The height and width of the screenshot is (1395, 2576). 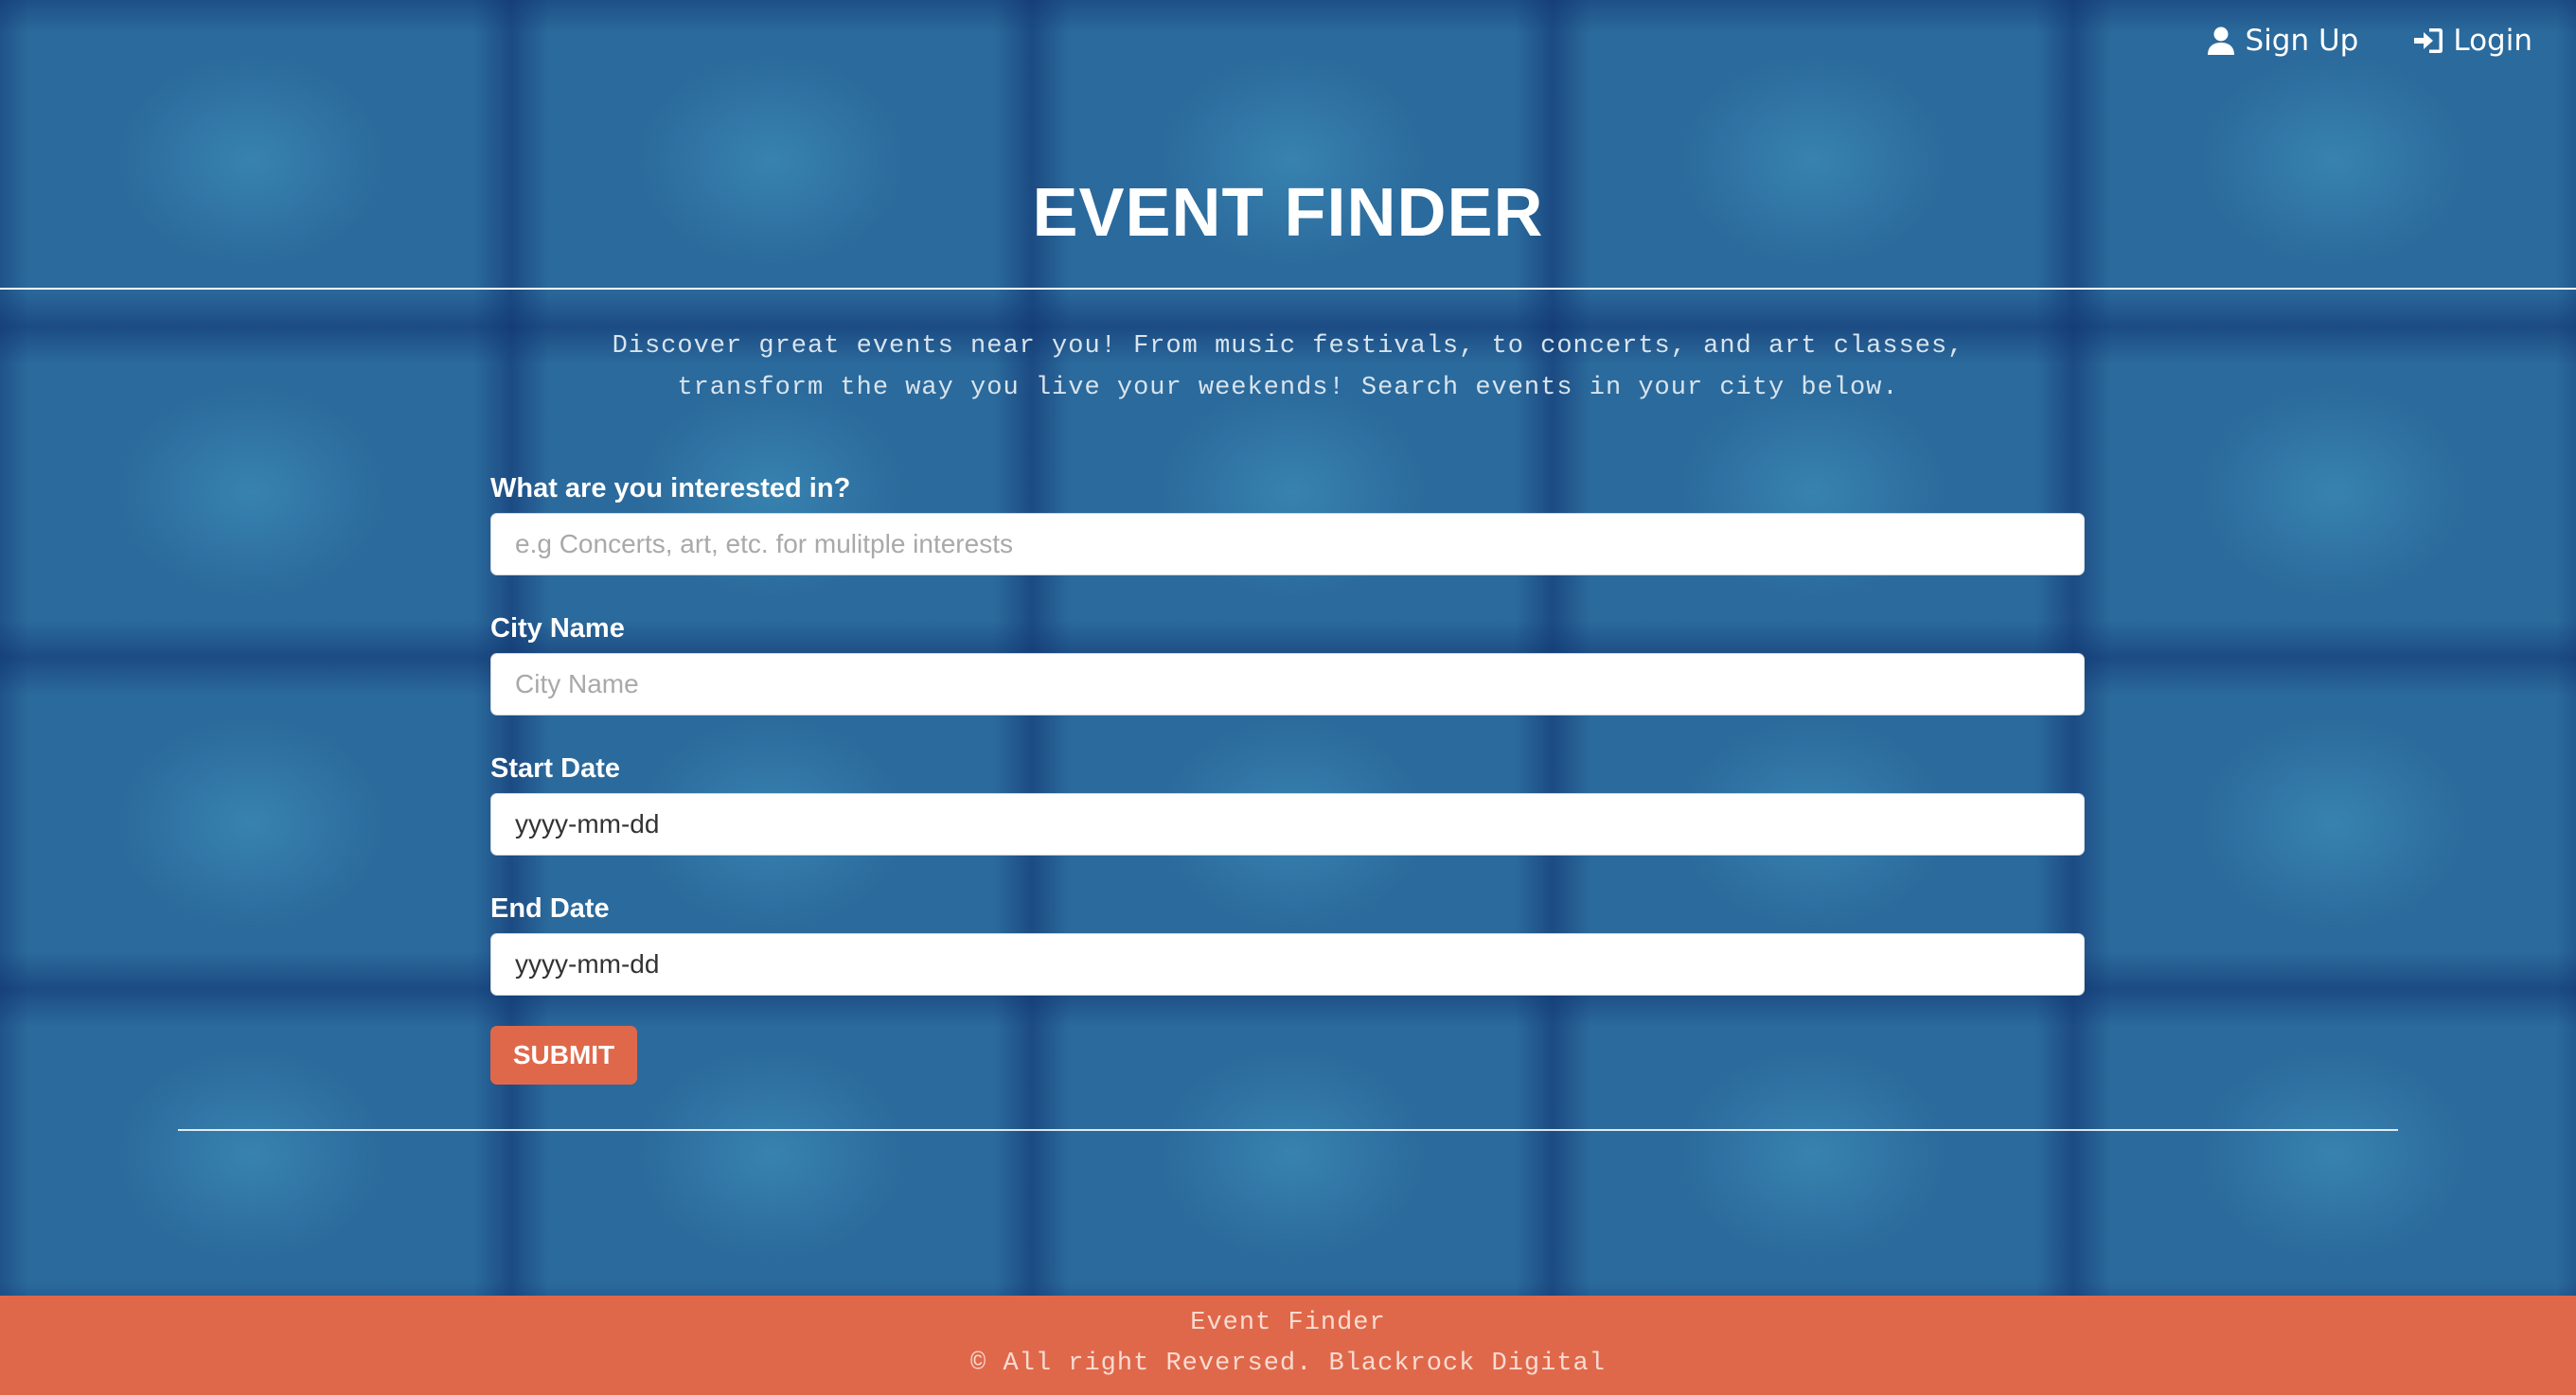 What do you see at coordinates (1288, 1323) in the screenshot?
I see `footer-site-name: Event Finder` at bounding box center [1288, 1323].